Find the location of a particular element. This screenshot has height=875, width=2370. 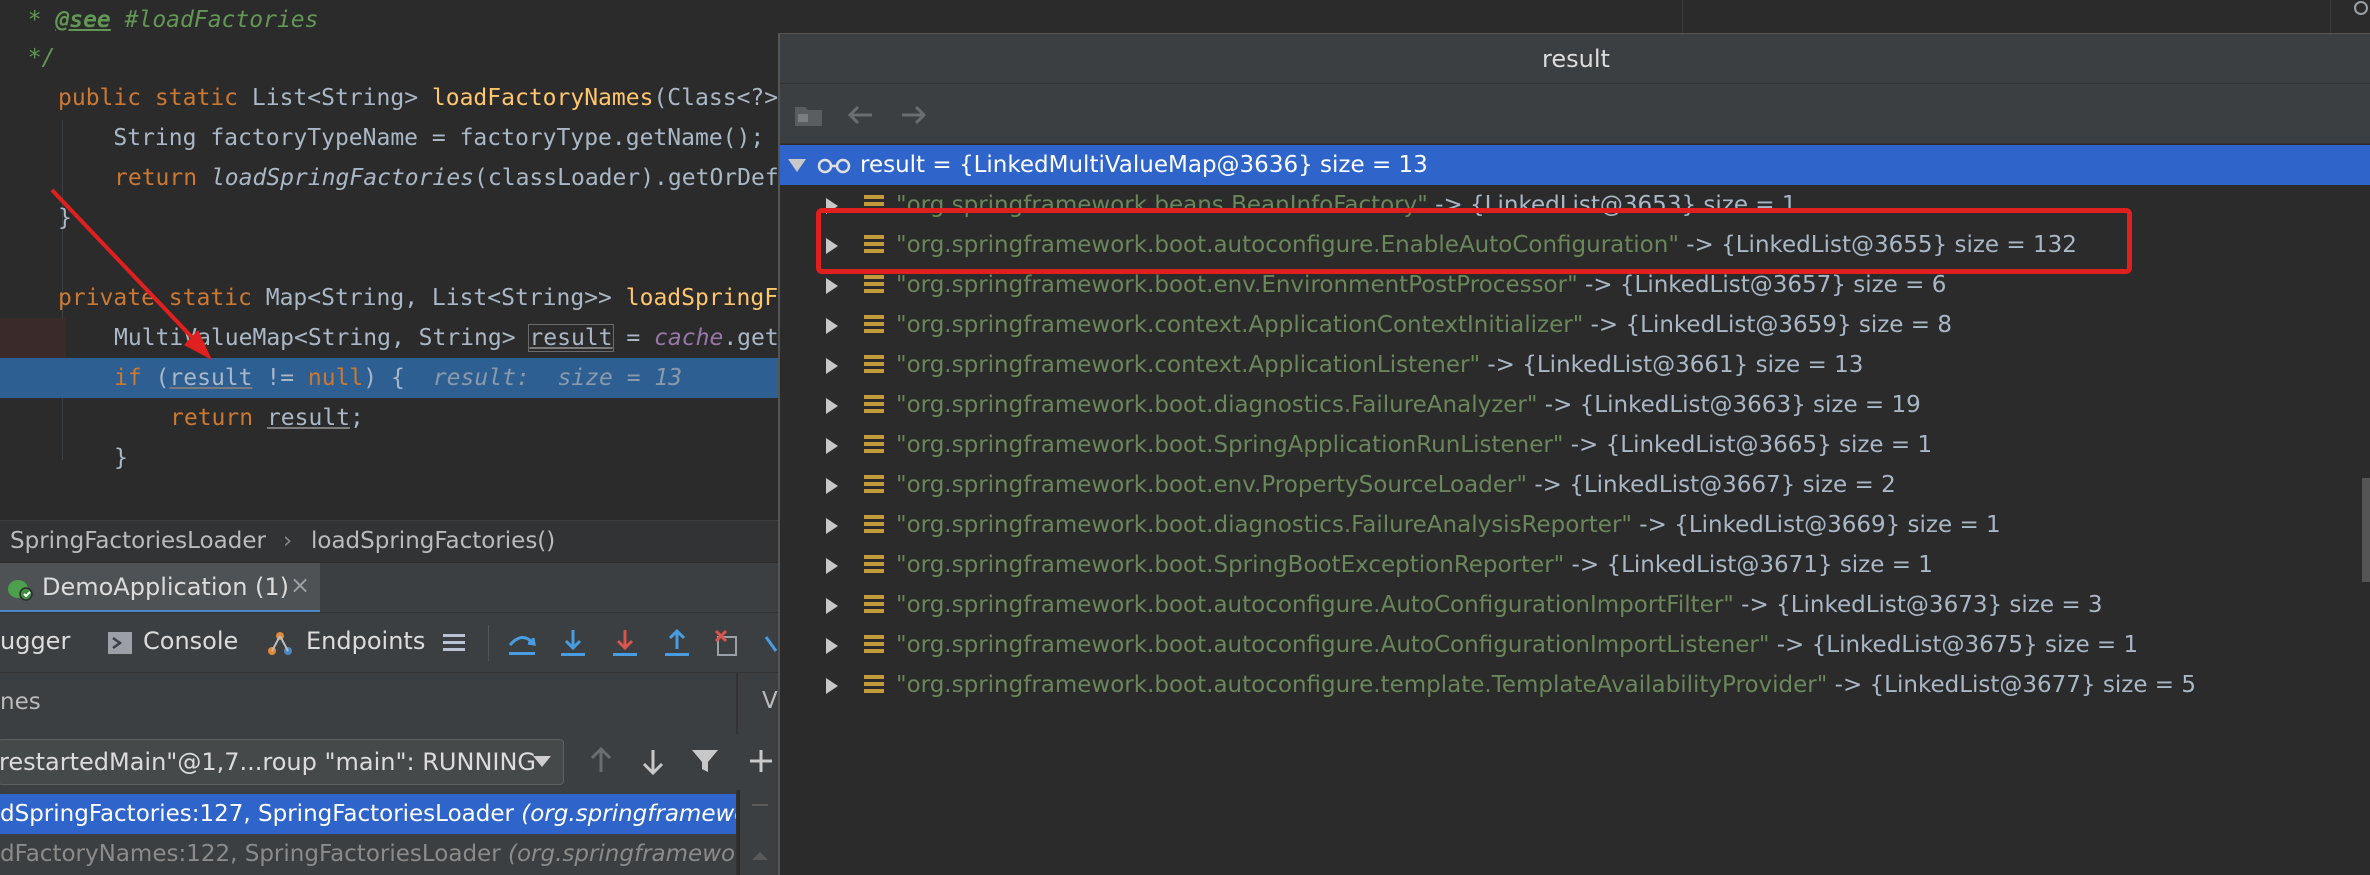

step-into-icon is located at coordinates (573, 644).